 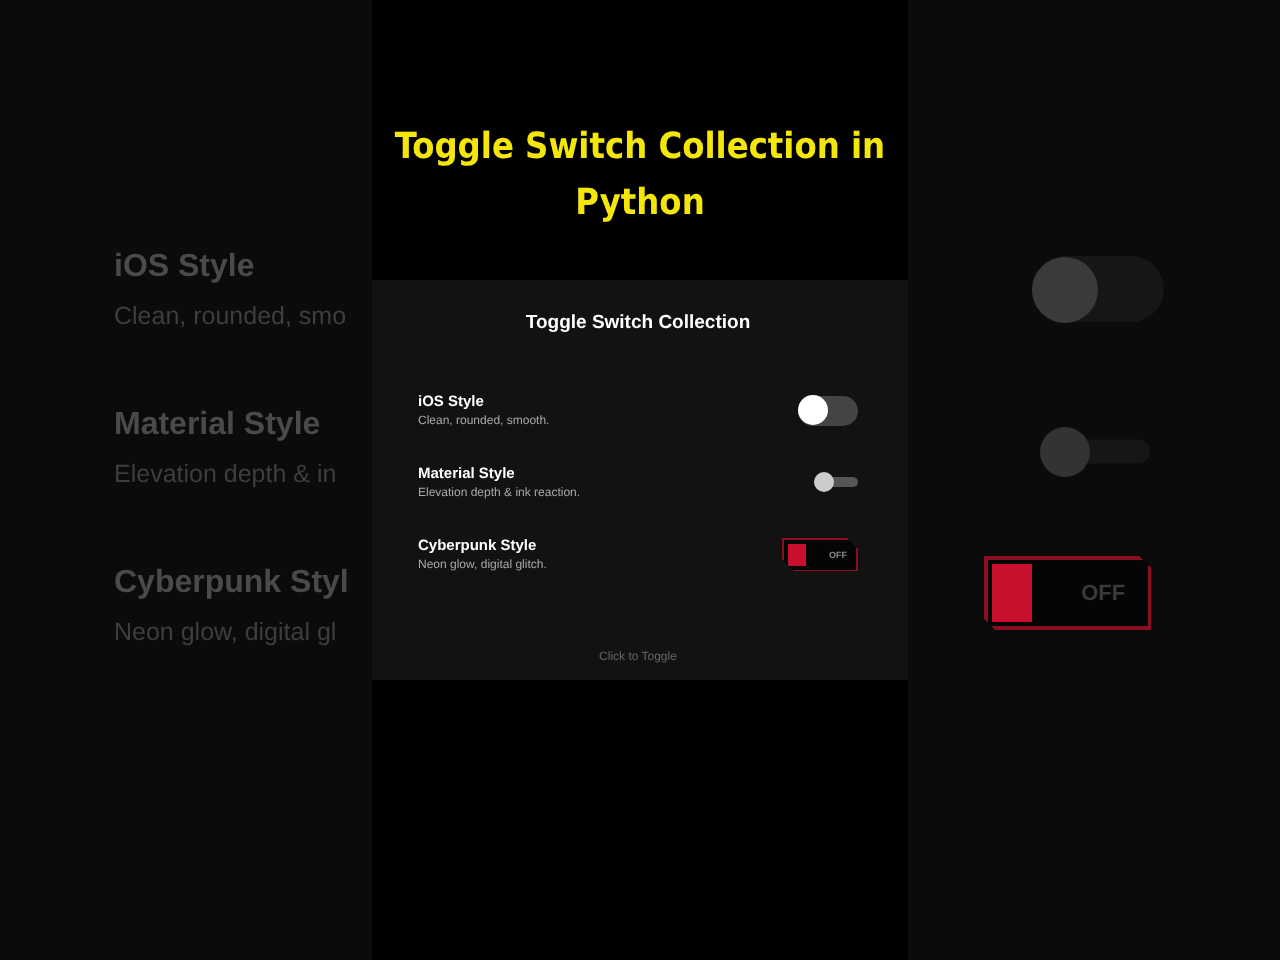 I want to click on backdrop-label: Cyberpunk Styl, so click(x=232, y=584).